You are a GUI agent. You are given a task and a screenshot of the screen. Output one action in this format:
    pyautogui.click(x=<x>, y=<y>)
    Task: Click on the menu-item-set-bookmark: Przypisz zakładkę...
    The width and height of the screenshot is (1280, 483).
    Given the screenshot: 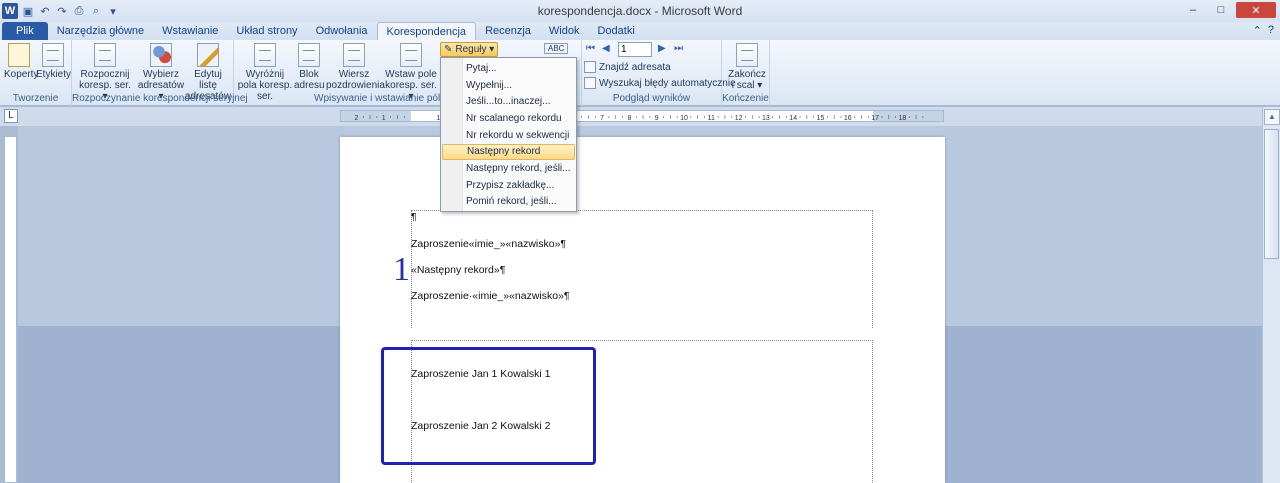 What is the action you would take?
    pyautogui.click(x=508, y=186)
    